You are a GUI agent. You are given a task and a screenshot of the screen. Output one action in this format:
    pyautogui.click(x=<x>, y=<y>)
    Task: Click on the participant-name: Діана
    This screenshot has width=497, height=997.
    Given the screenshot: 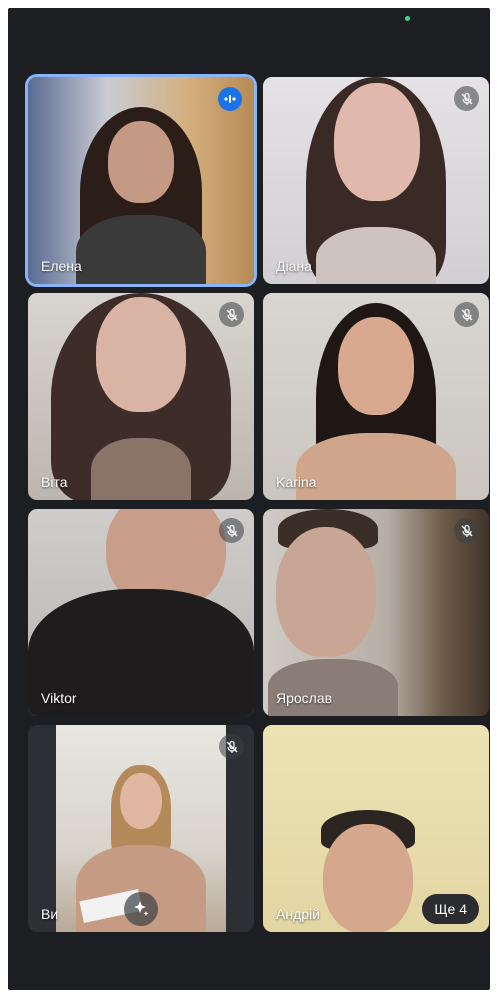 What is the action you would take?
    pyautogui.click(x=294, y=266)
    